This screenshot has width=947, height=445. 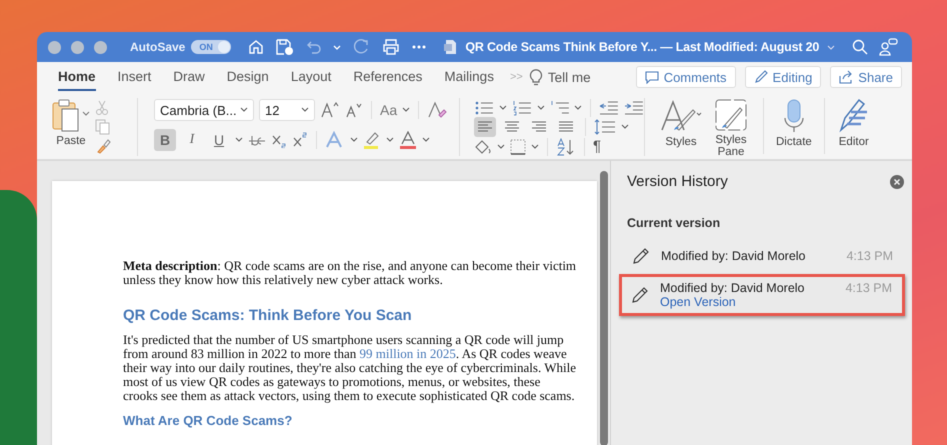 I want to click on change-case-button: Aa, so click(x=389, y=110).